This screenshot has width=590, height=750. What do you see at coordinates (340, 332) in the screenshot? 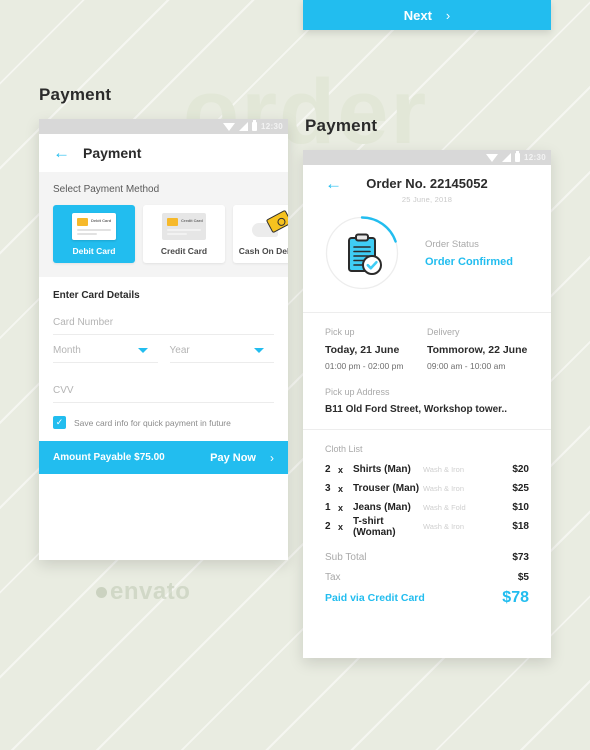
I see `pickup-label: Pick up` at bounding box center [340, 332].